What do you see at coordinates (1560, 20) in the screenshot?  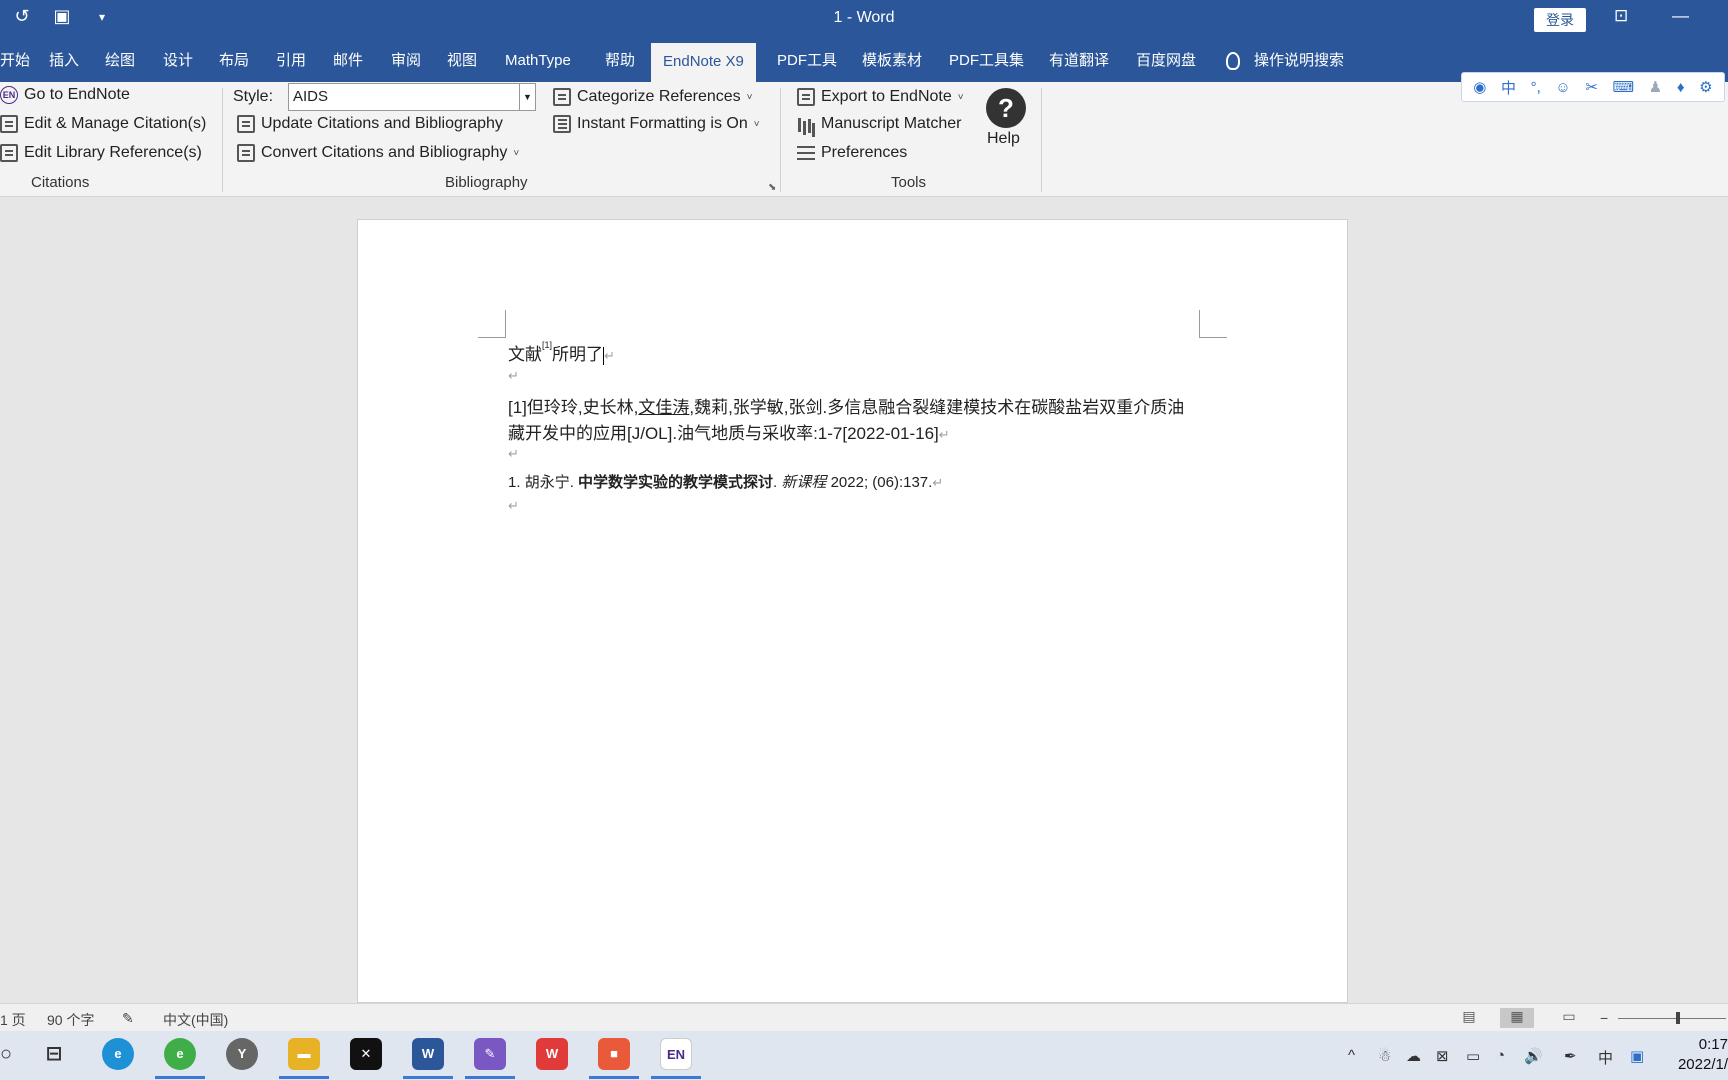 I see `login-button: 登录` at bounding box center [1560, 20].